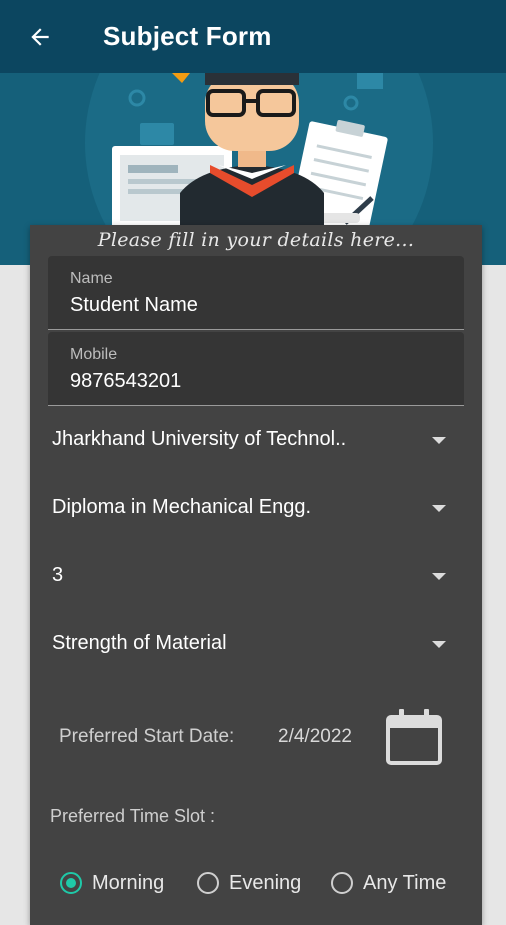 The height and width of the screenshot is (925, 506). I want to click on name-label: Name, so click(91, 278).